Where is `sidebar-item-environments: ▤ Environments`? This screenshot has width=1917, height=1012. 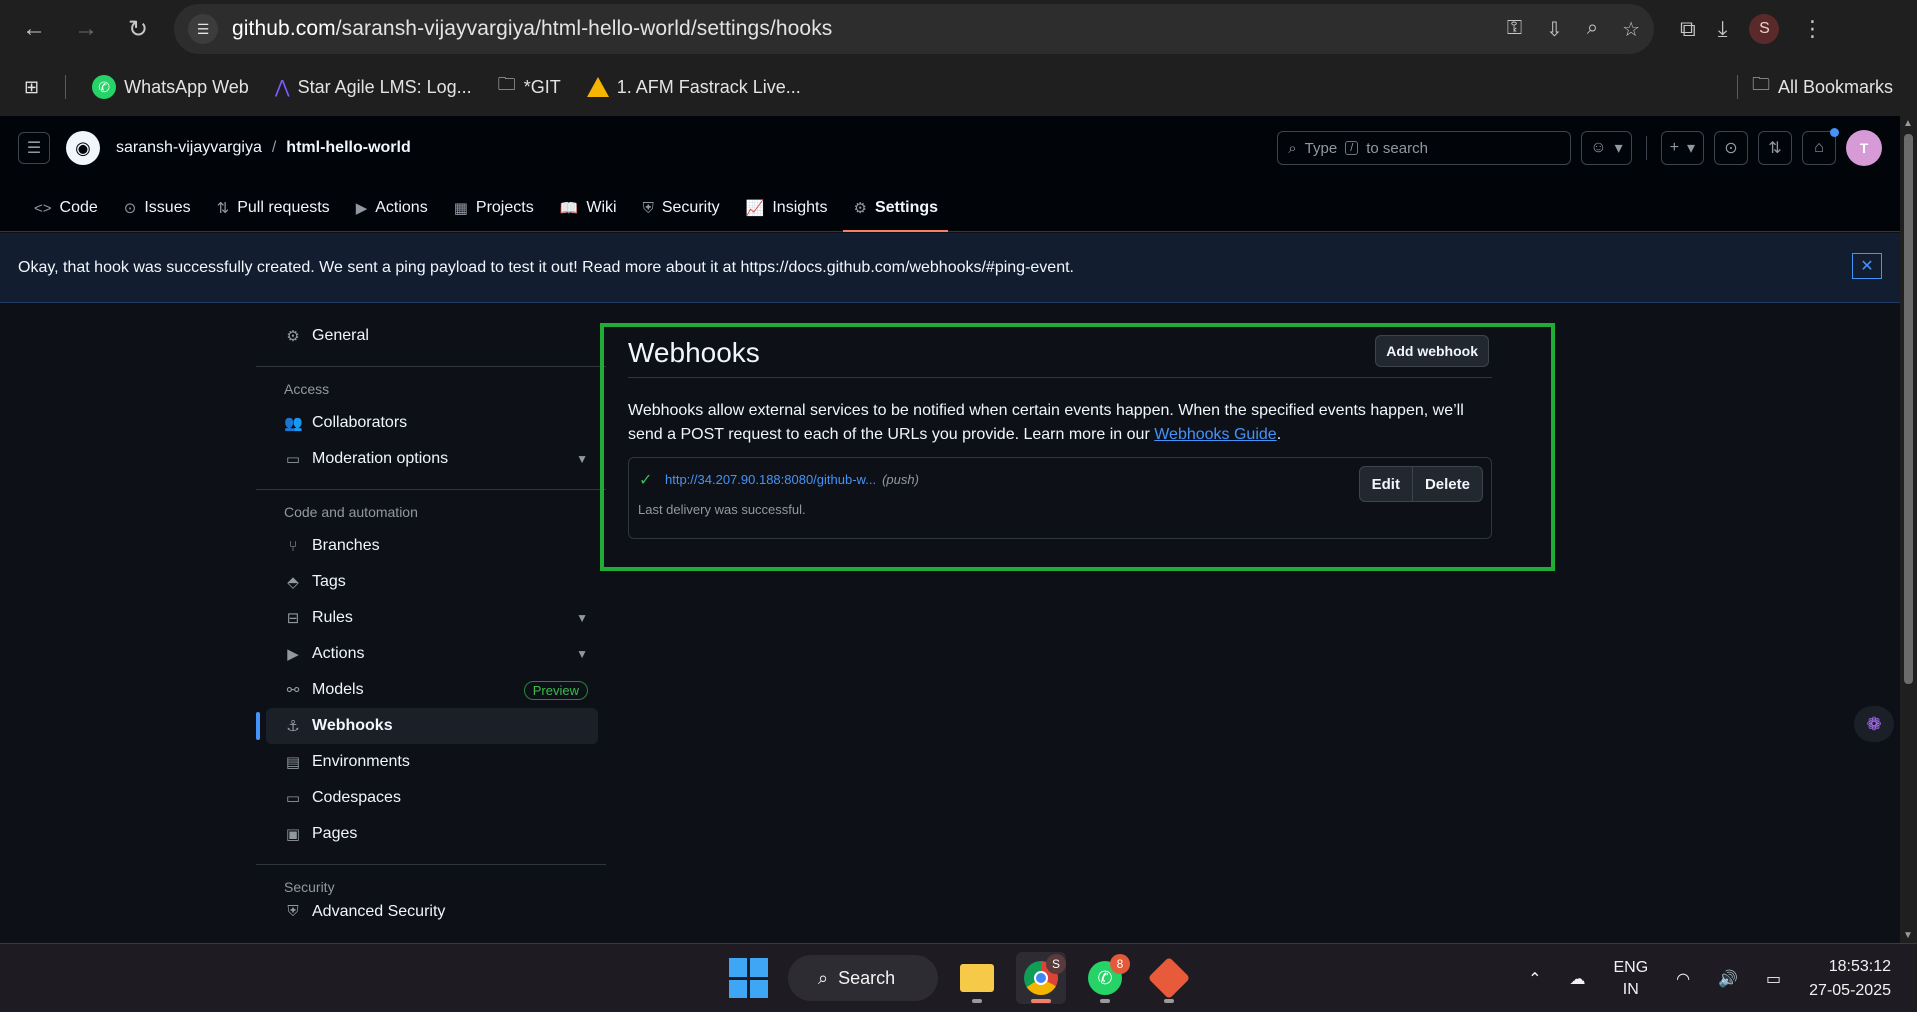 sidebar-item-environments: ▤ Environments is located at coordinates (432, 762).